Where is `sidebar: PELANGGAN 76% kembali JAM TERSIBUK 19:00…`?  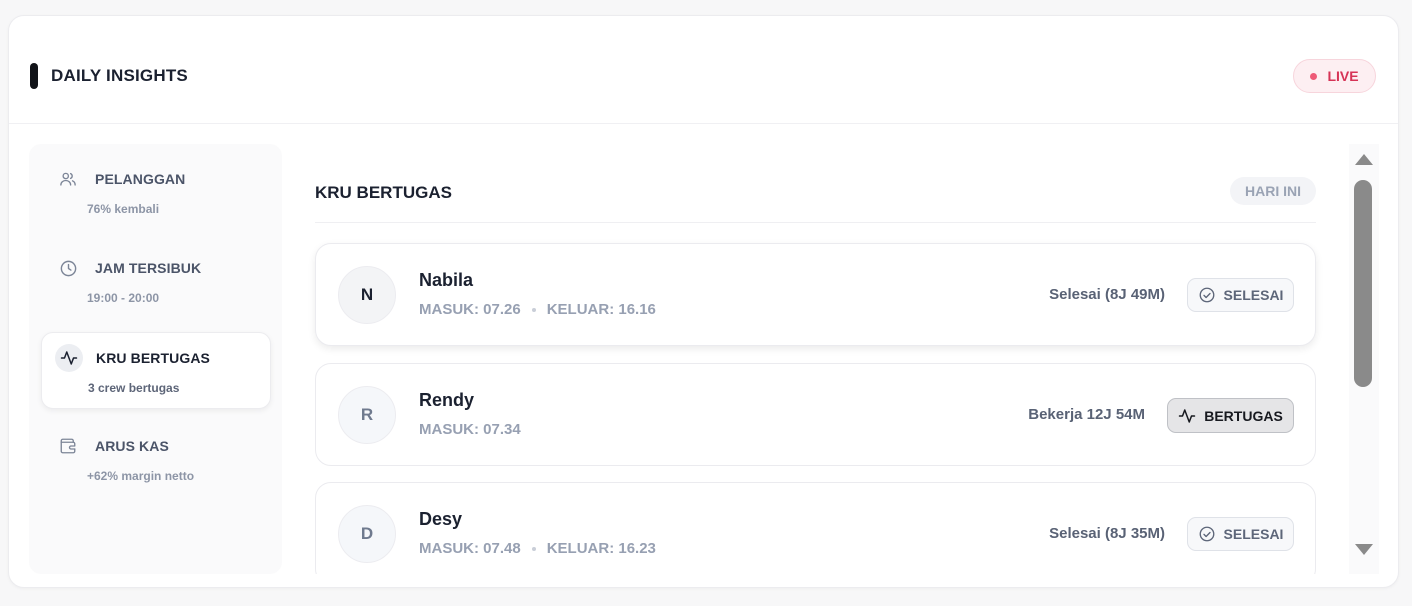
sidebar: PELANGGAN 76% kembali JAM TERSIBUK 19:00… is located at coordinates (155, 359).